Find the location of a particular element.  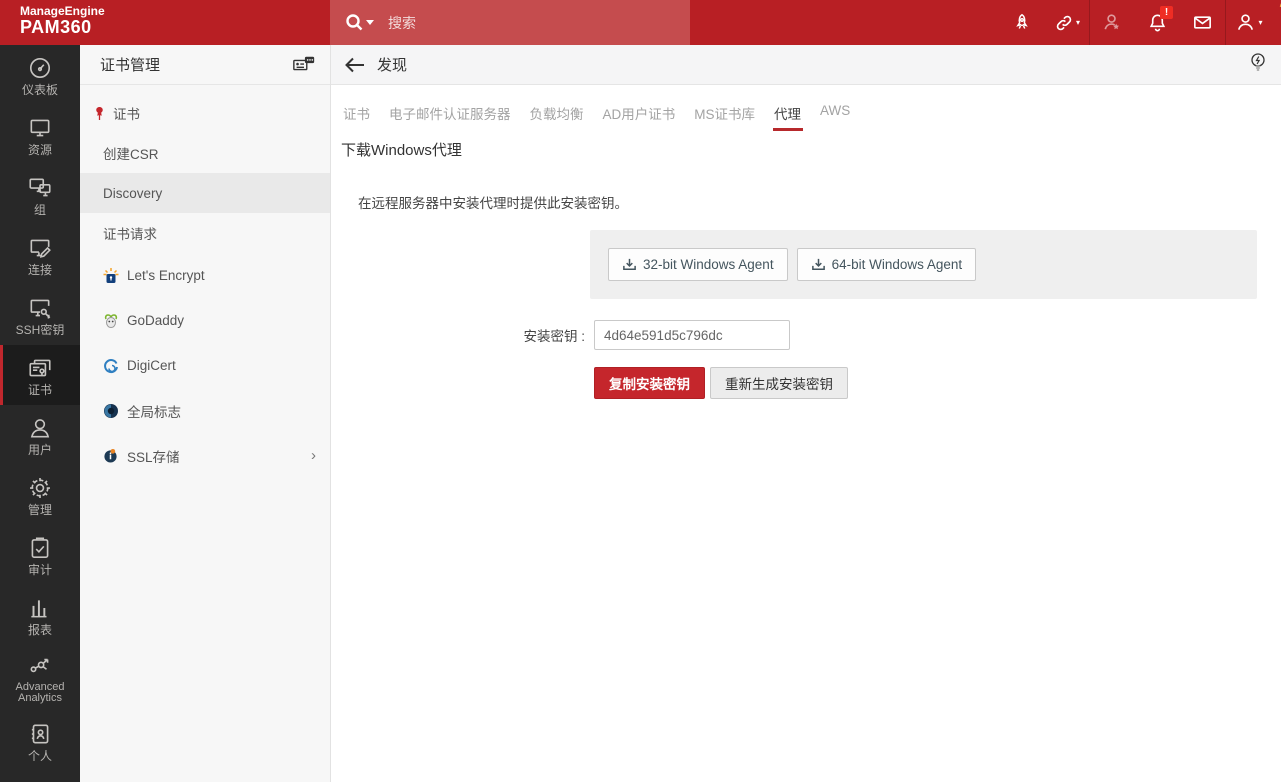

sidebar-item-discovery: Discovery is located at coordinates (205, 193).